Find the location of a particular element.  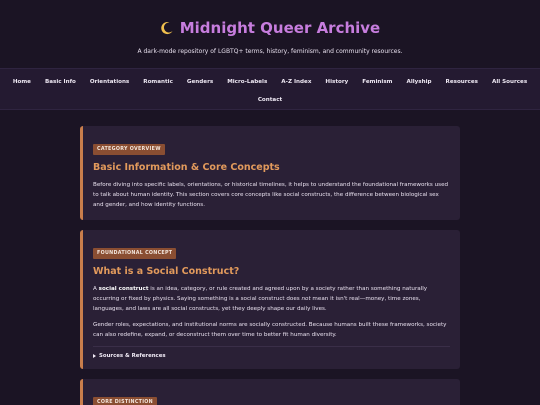

category-badge: CORE DISTINCTION is located at coordinates (125, 401).